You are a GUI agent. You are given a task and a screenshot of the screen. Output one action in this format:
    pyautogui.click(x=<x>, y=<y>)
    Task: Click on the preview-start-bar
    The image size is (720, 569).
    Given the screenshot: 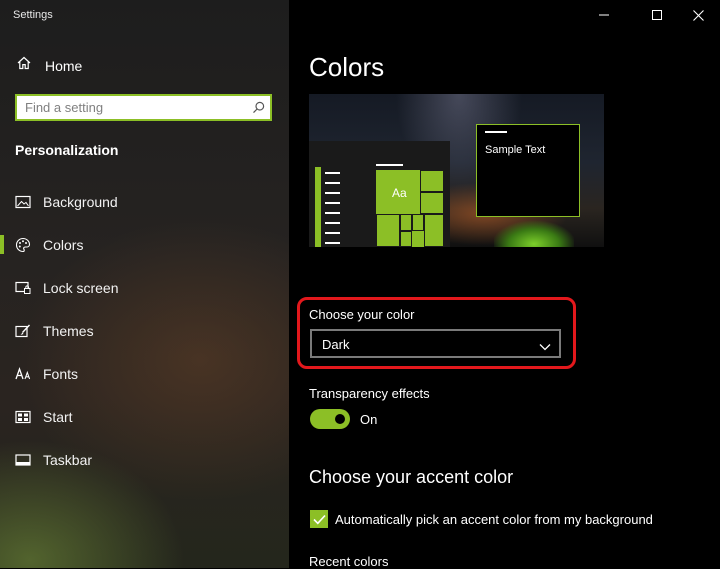 What is the action you would take?
    pyautogui.click(x=389, y=165)
    